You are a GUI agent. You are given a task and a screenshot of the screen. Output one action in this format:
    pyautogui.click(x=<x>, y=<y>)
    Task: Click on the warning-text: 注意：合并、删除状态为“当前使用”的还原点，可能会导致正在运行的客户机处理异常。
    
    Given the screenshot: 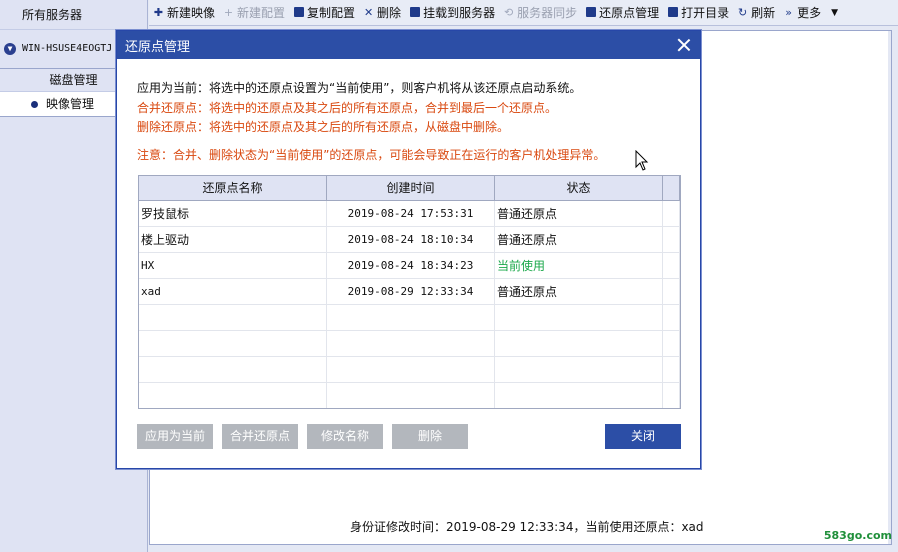 What is the action you would take?
    pyautogui.click(x=371, y=155)
    